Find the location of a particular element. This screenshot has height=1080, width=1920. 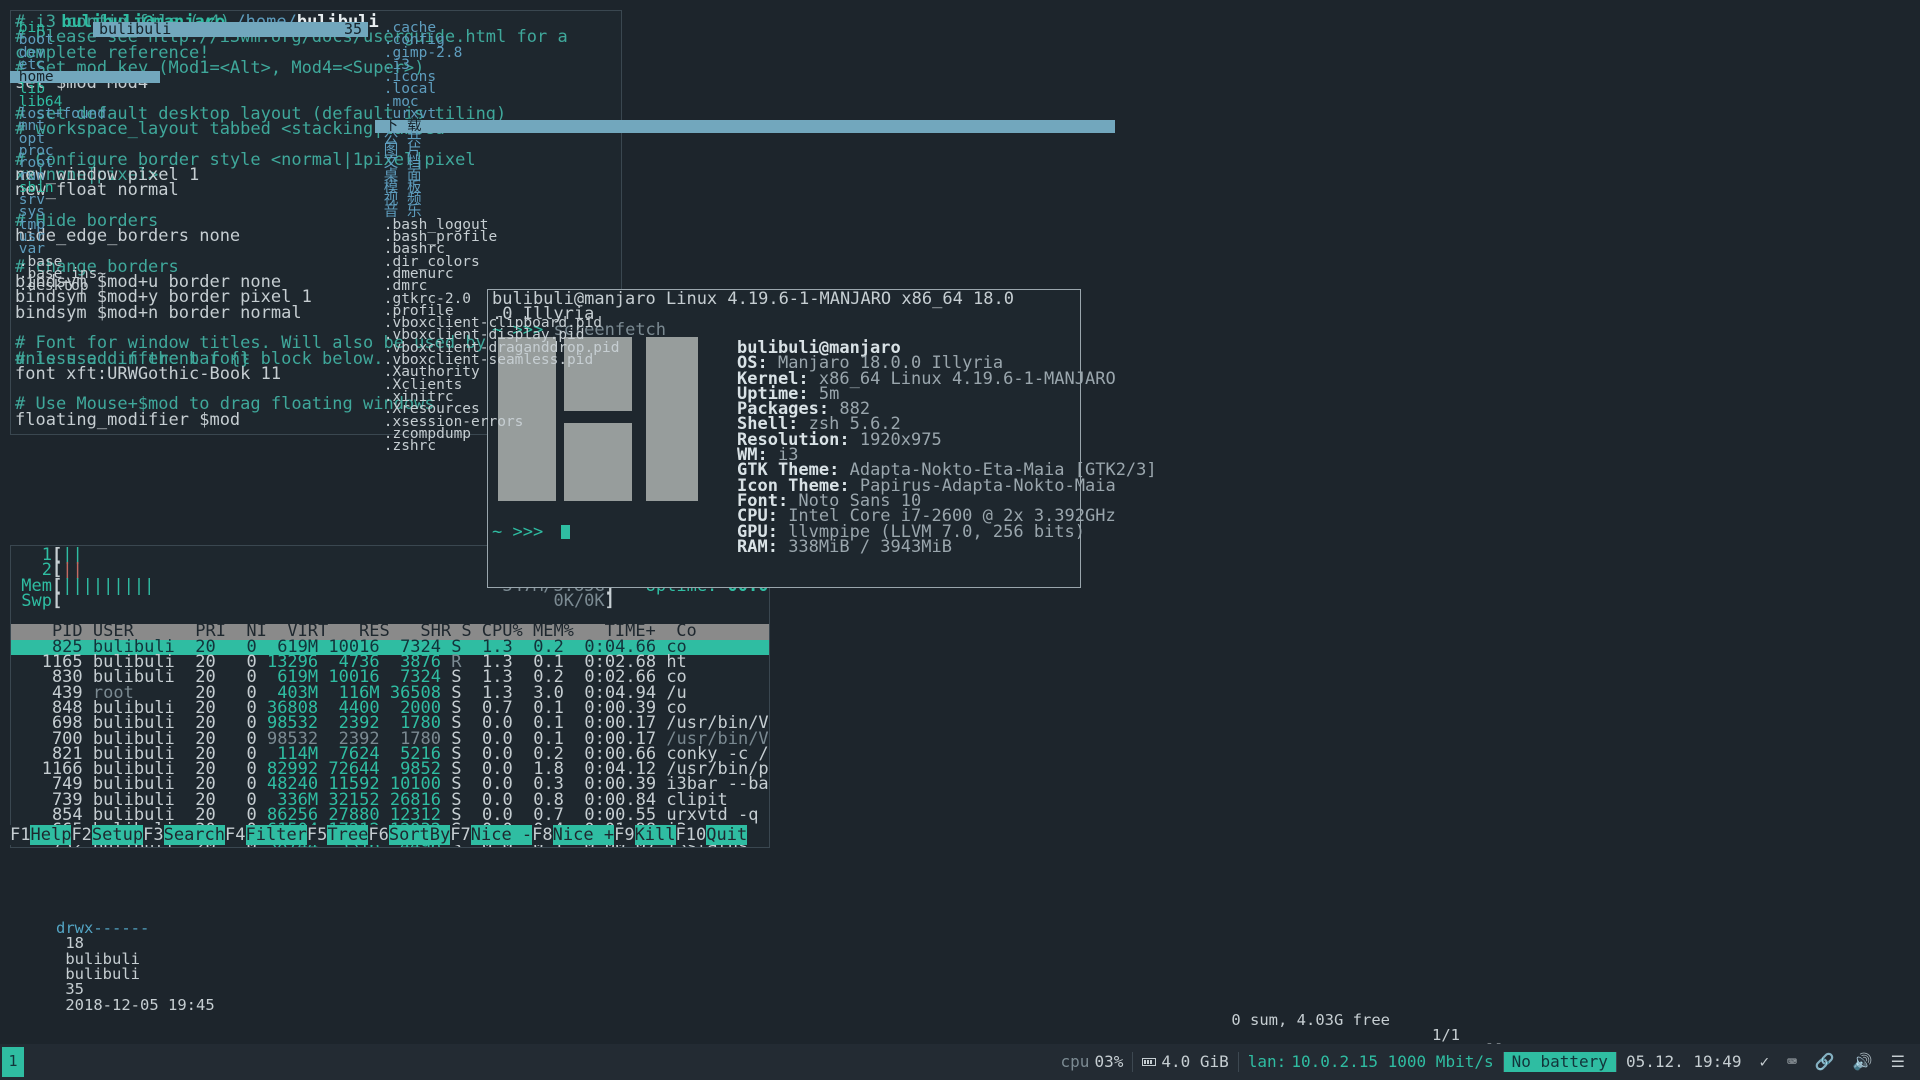

network-block: lan: 10.0.2.15 1000 Mbit/s is located at coordinates (1371, 1062).